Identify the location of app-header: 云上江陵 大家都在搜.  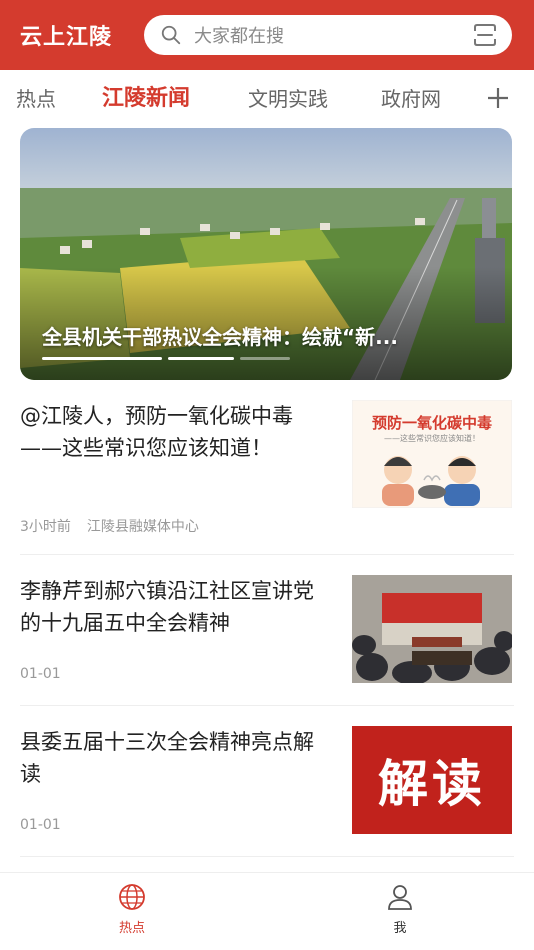
(267, 35).